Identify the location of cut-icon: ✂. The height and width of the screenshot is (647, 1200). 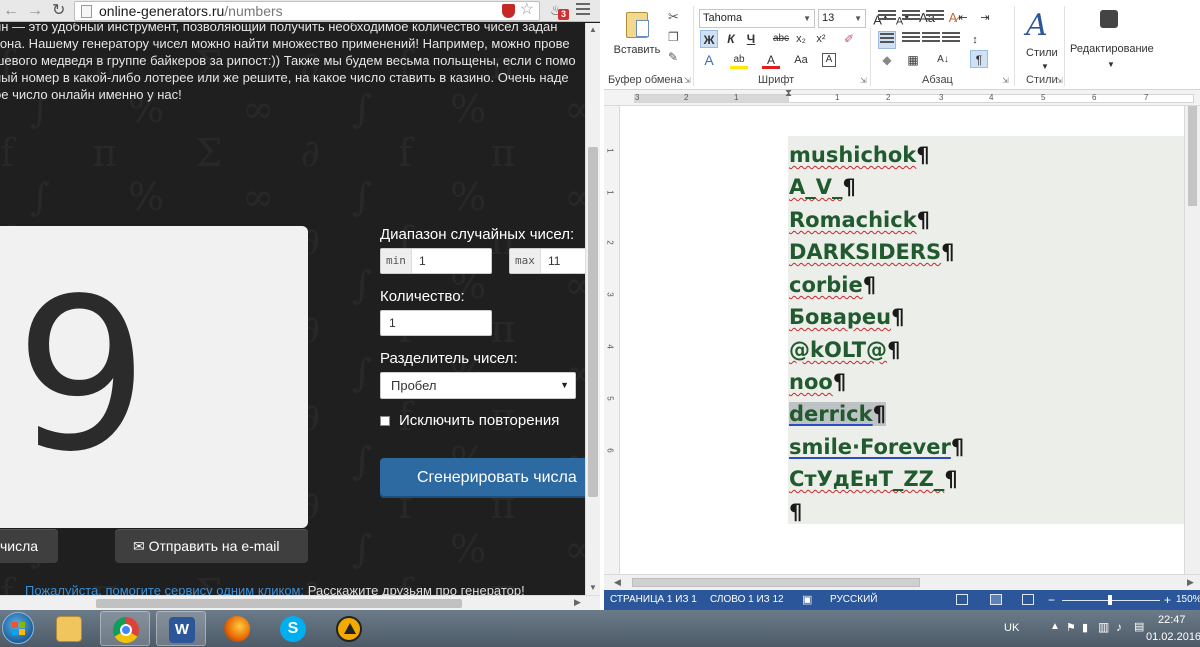
(673, 17).